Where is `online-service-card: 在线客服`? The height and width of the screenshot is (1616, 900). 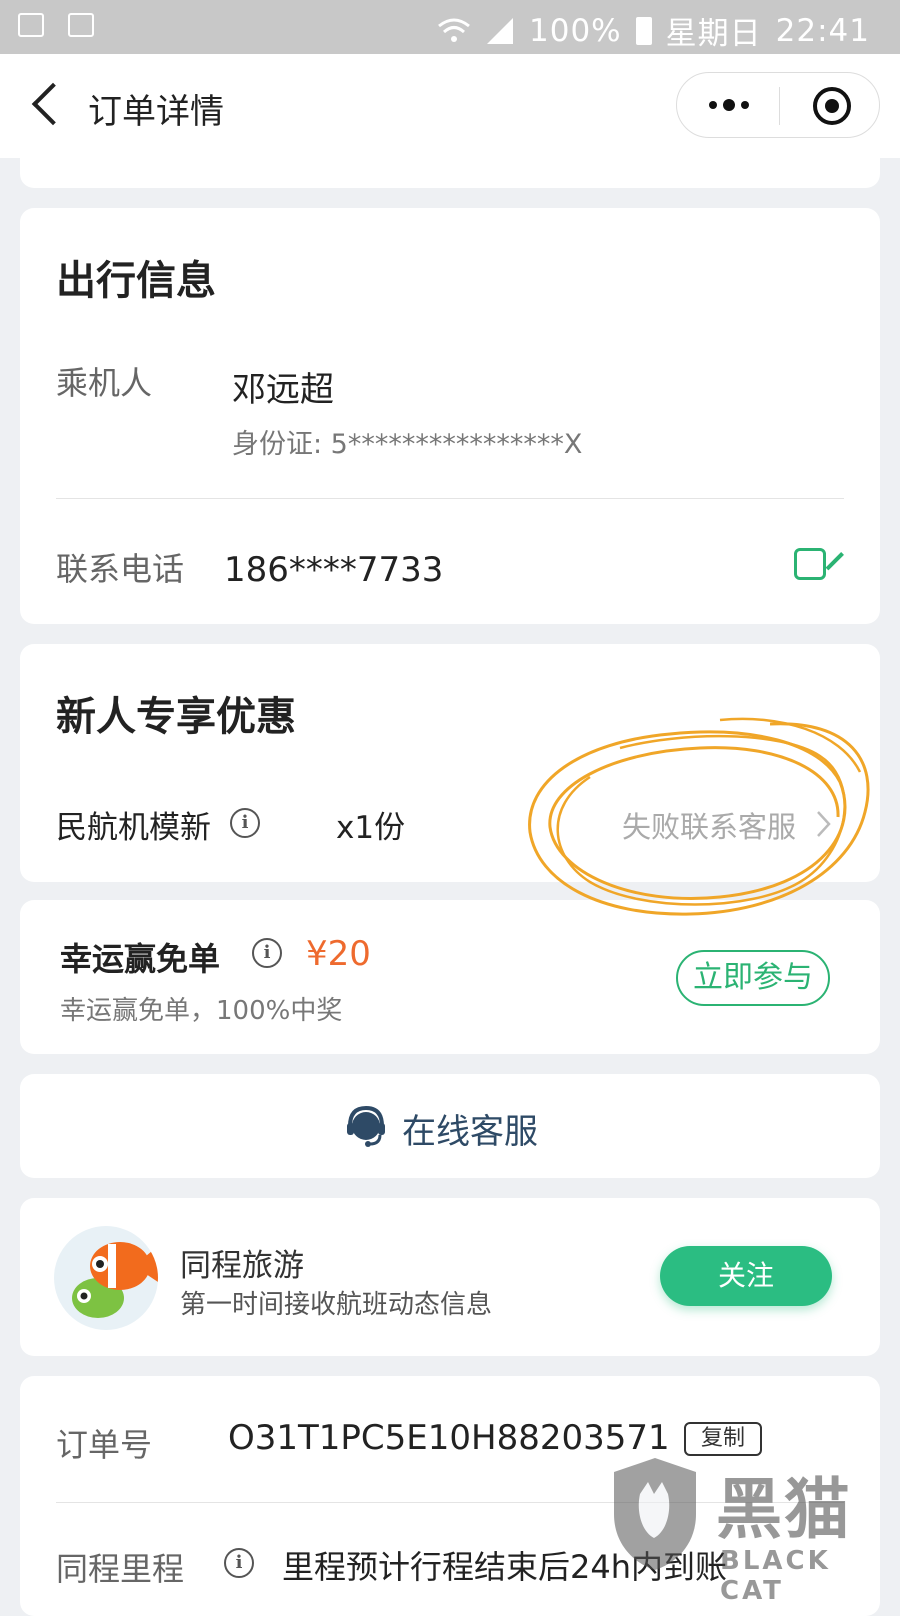
online-service-card: 在线客服 is located at coordinates (450, 1126).